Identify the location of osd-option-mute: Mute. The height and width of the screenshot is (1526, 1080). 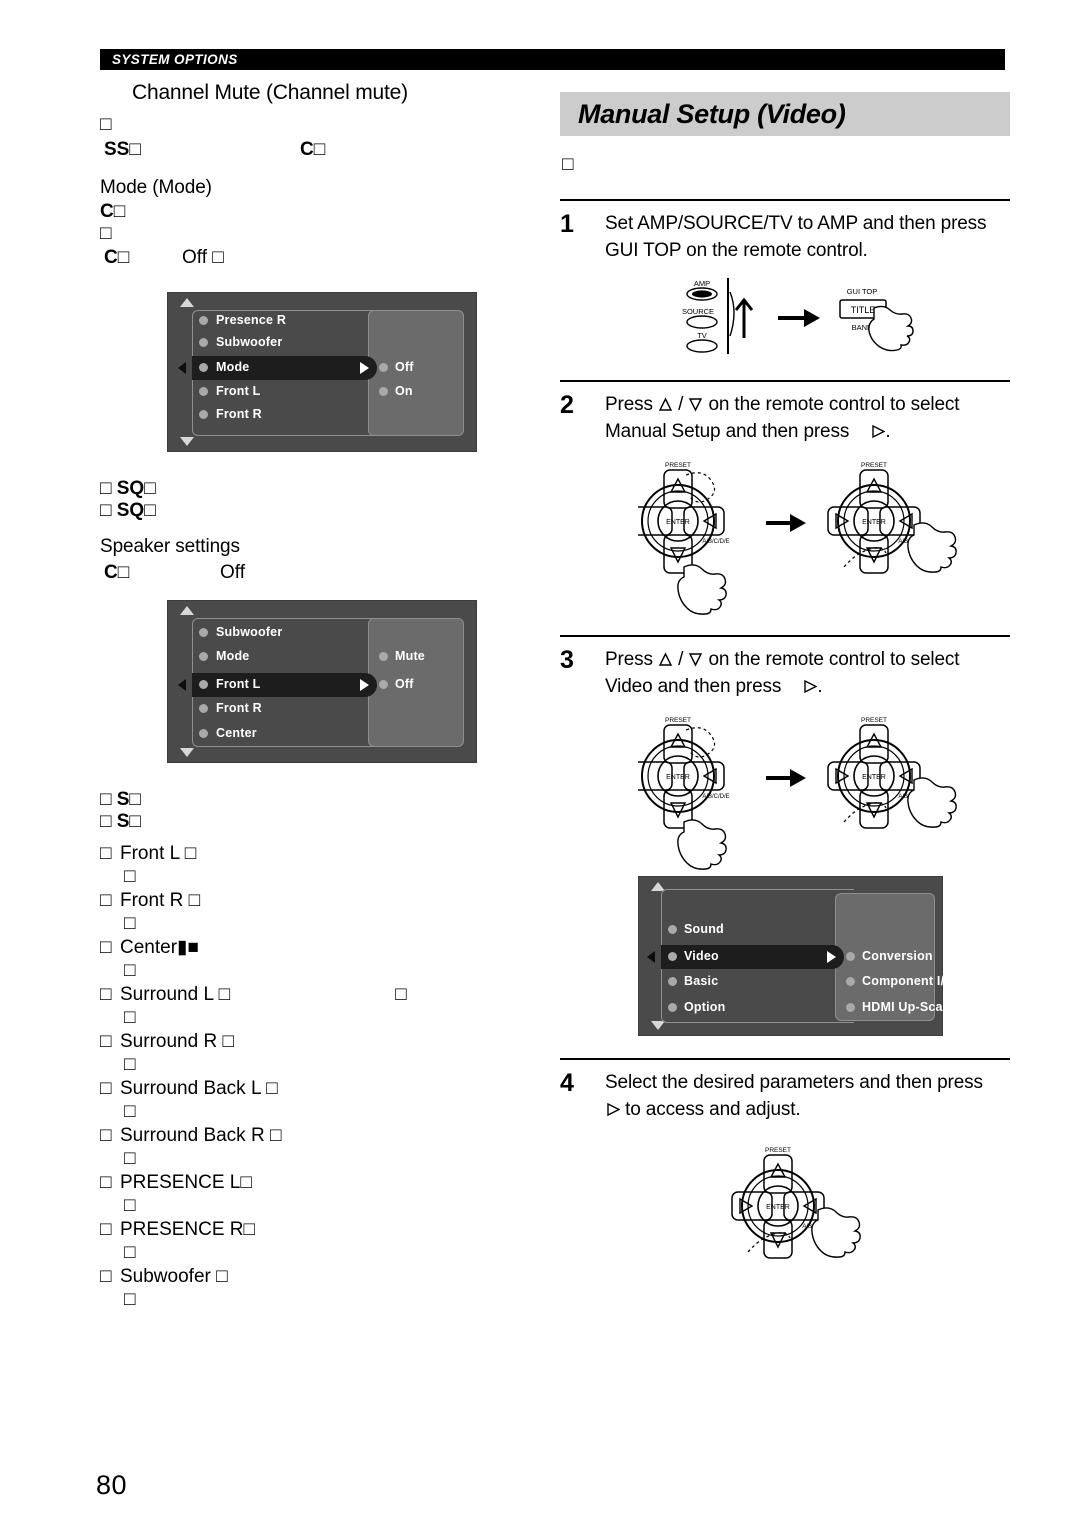
(410, 656).